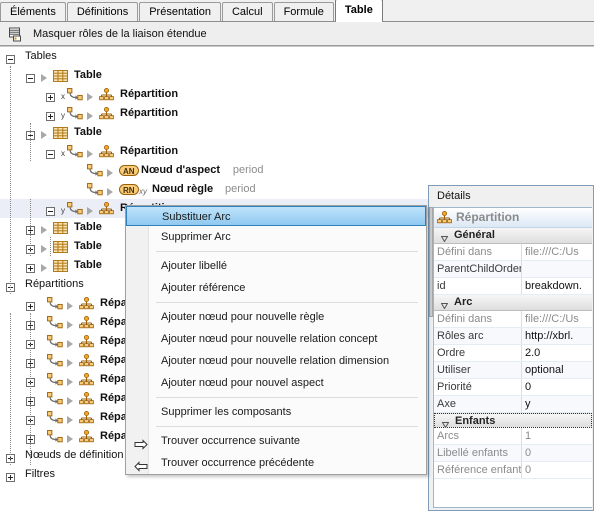 The height and width of the screenshot is (512, 594). I want to click on menu-item: Ajouter libellé, so click(276, 266).